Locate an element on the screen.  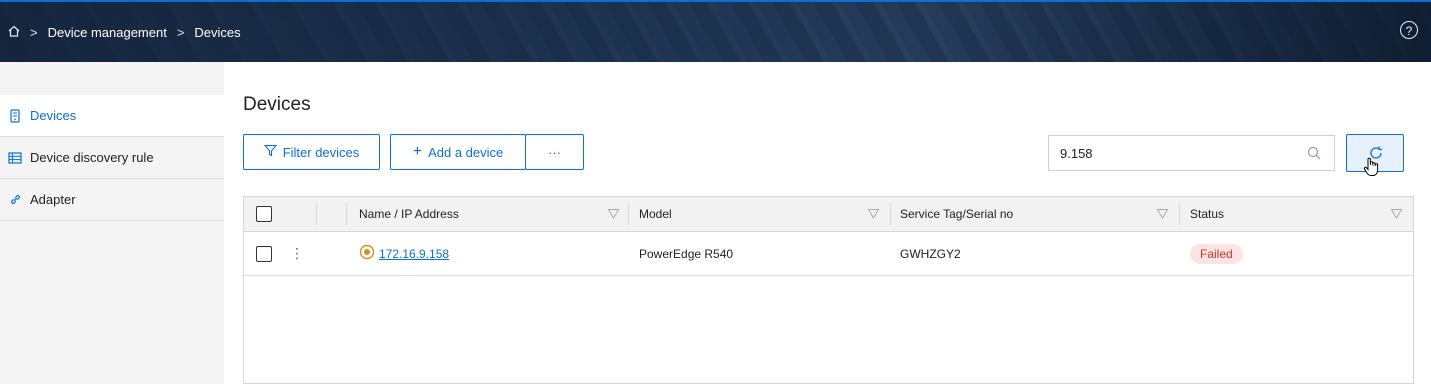
select-all-checkbox-cell is located at coordinates (264, 214).